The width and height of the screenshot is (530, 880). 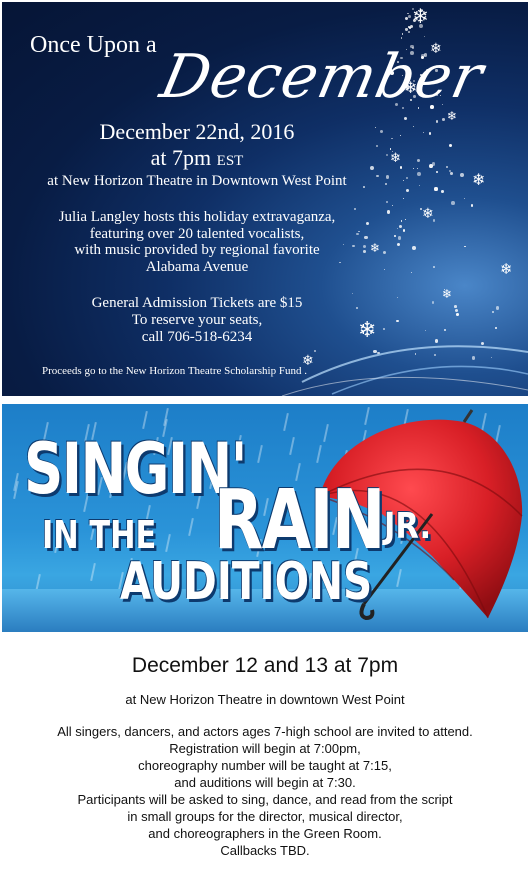 I want to click on banner-word-rain: RAIN, so click(x=299, y=520).